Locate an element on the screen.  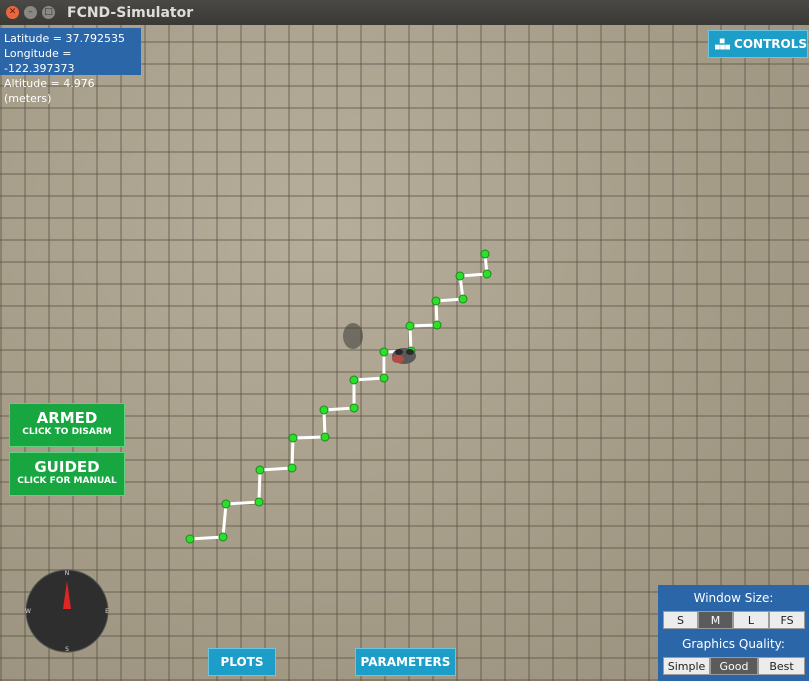
controls-label: CONTROLS is located at coordinates (770, 44).